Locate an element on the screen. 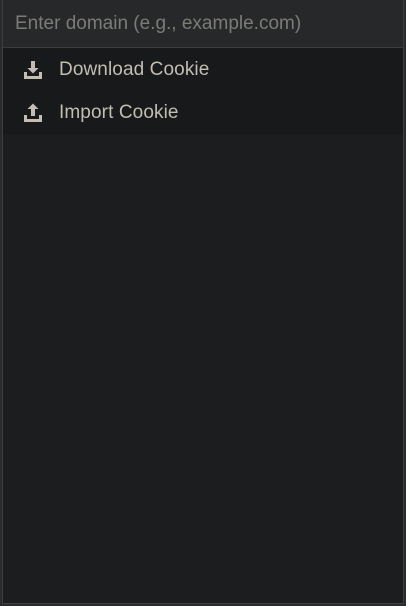 The height and width of the screenshot is (606, 406). download-cookie-label: Download Cookie is located at coordinates (134, 69).